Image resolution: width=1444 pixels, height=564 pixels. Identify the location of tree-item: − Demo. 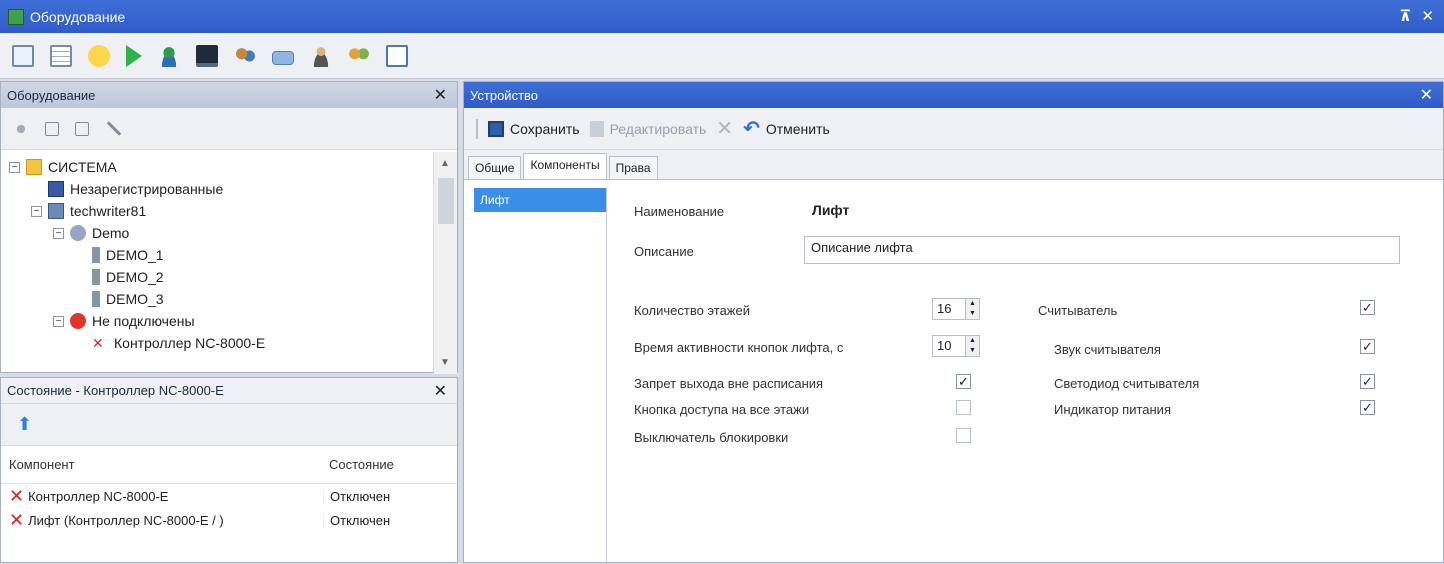
(216, 233).